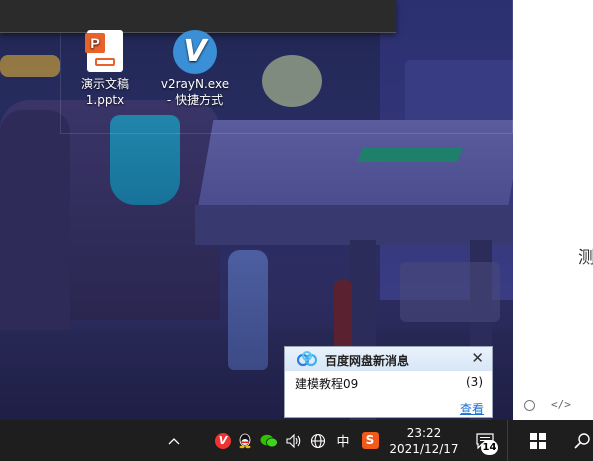 This screenshot has height=461, width=593. What do you see at coordinates (450, 292) in the screenshot?
I see `wallpaper-cans` at bounding box center [450, 292].